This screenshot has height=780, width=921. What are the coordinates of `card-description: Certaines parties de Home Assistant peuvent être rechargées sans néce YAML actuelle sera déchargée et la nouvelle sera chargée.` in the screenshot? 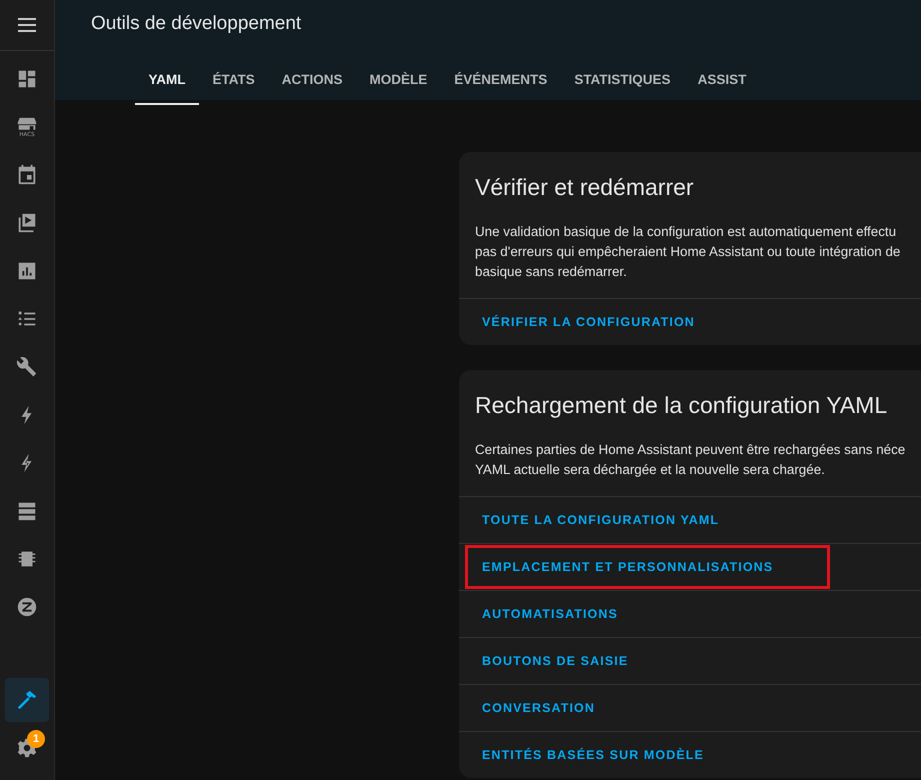 It's located at (690, 460).